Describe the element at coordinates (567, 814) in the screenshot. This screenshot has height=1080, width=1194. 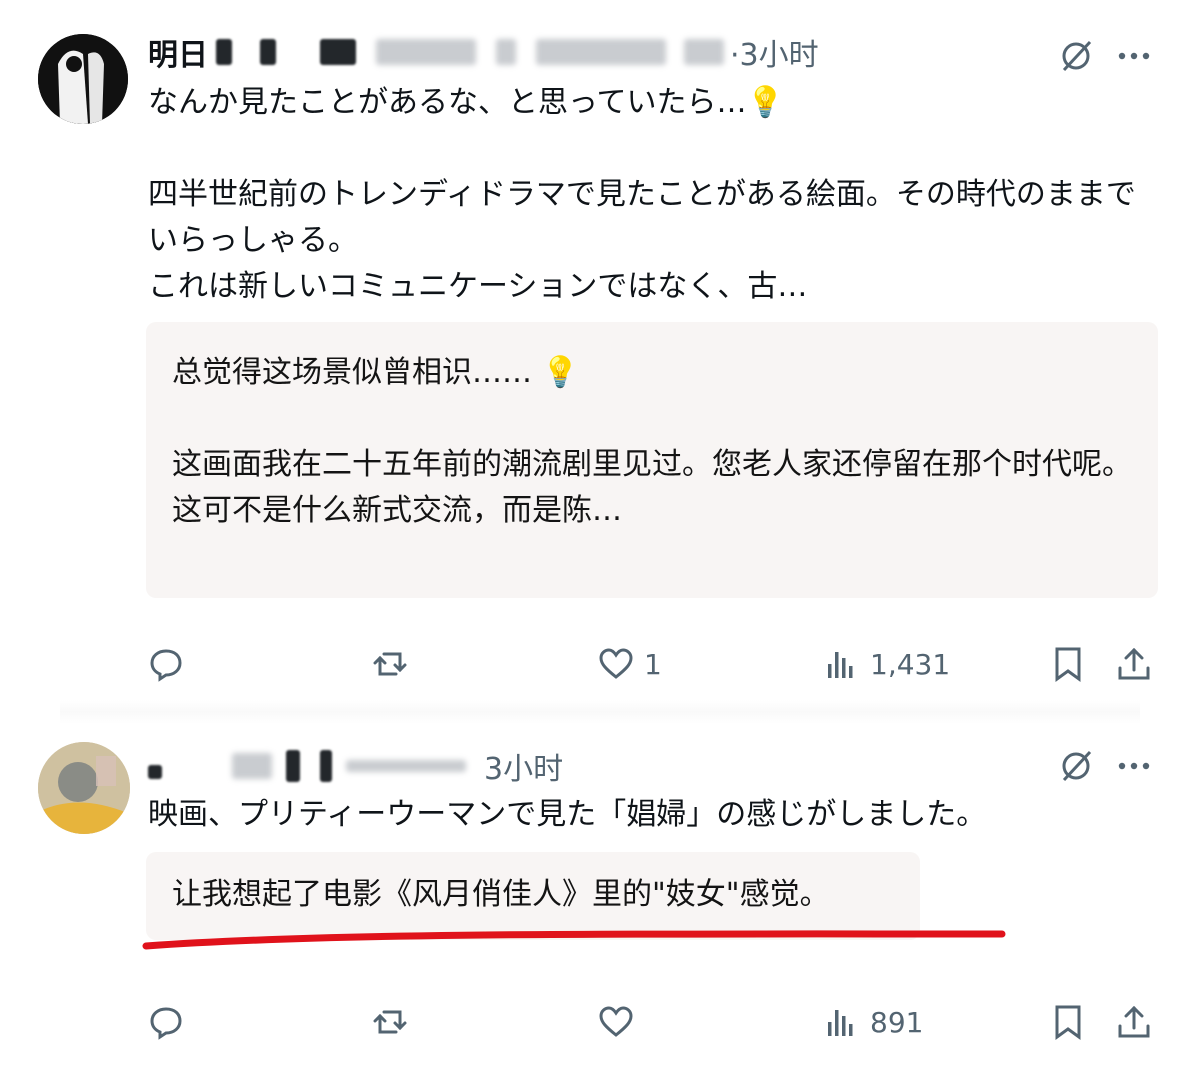
I see `post-text: 映画、プリティーウーマンで見た「娼婦」の感じがしました。` at that location.